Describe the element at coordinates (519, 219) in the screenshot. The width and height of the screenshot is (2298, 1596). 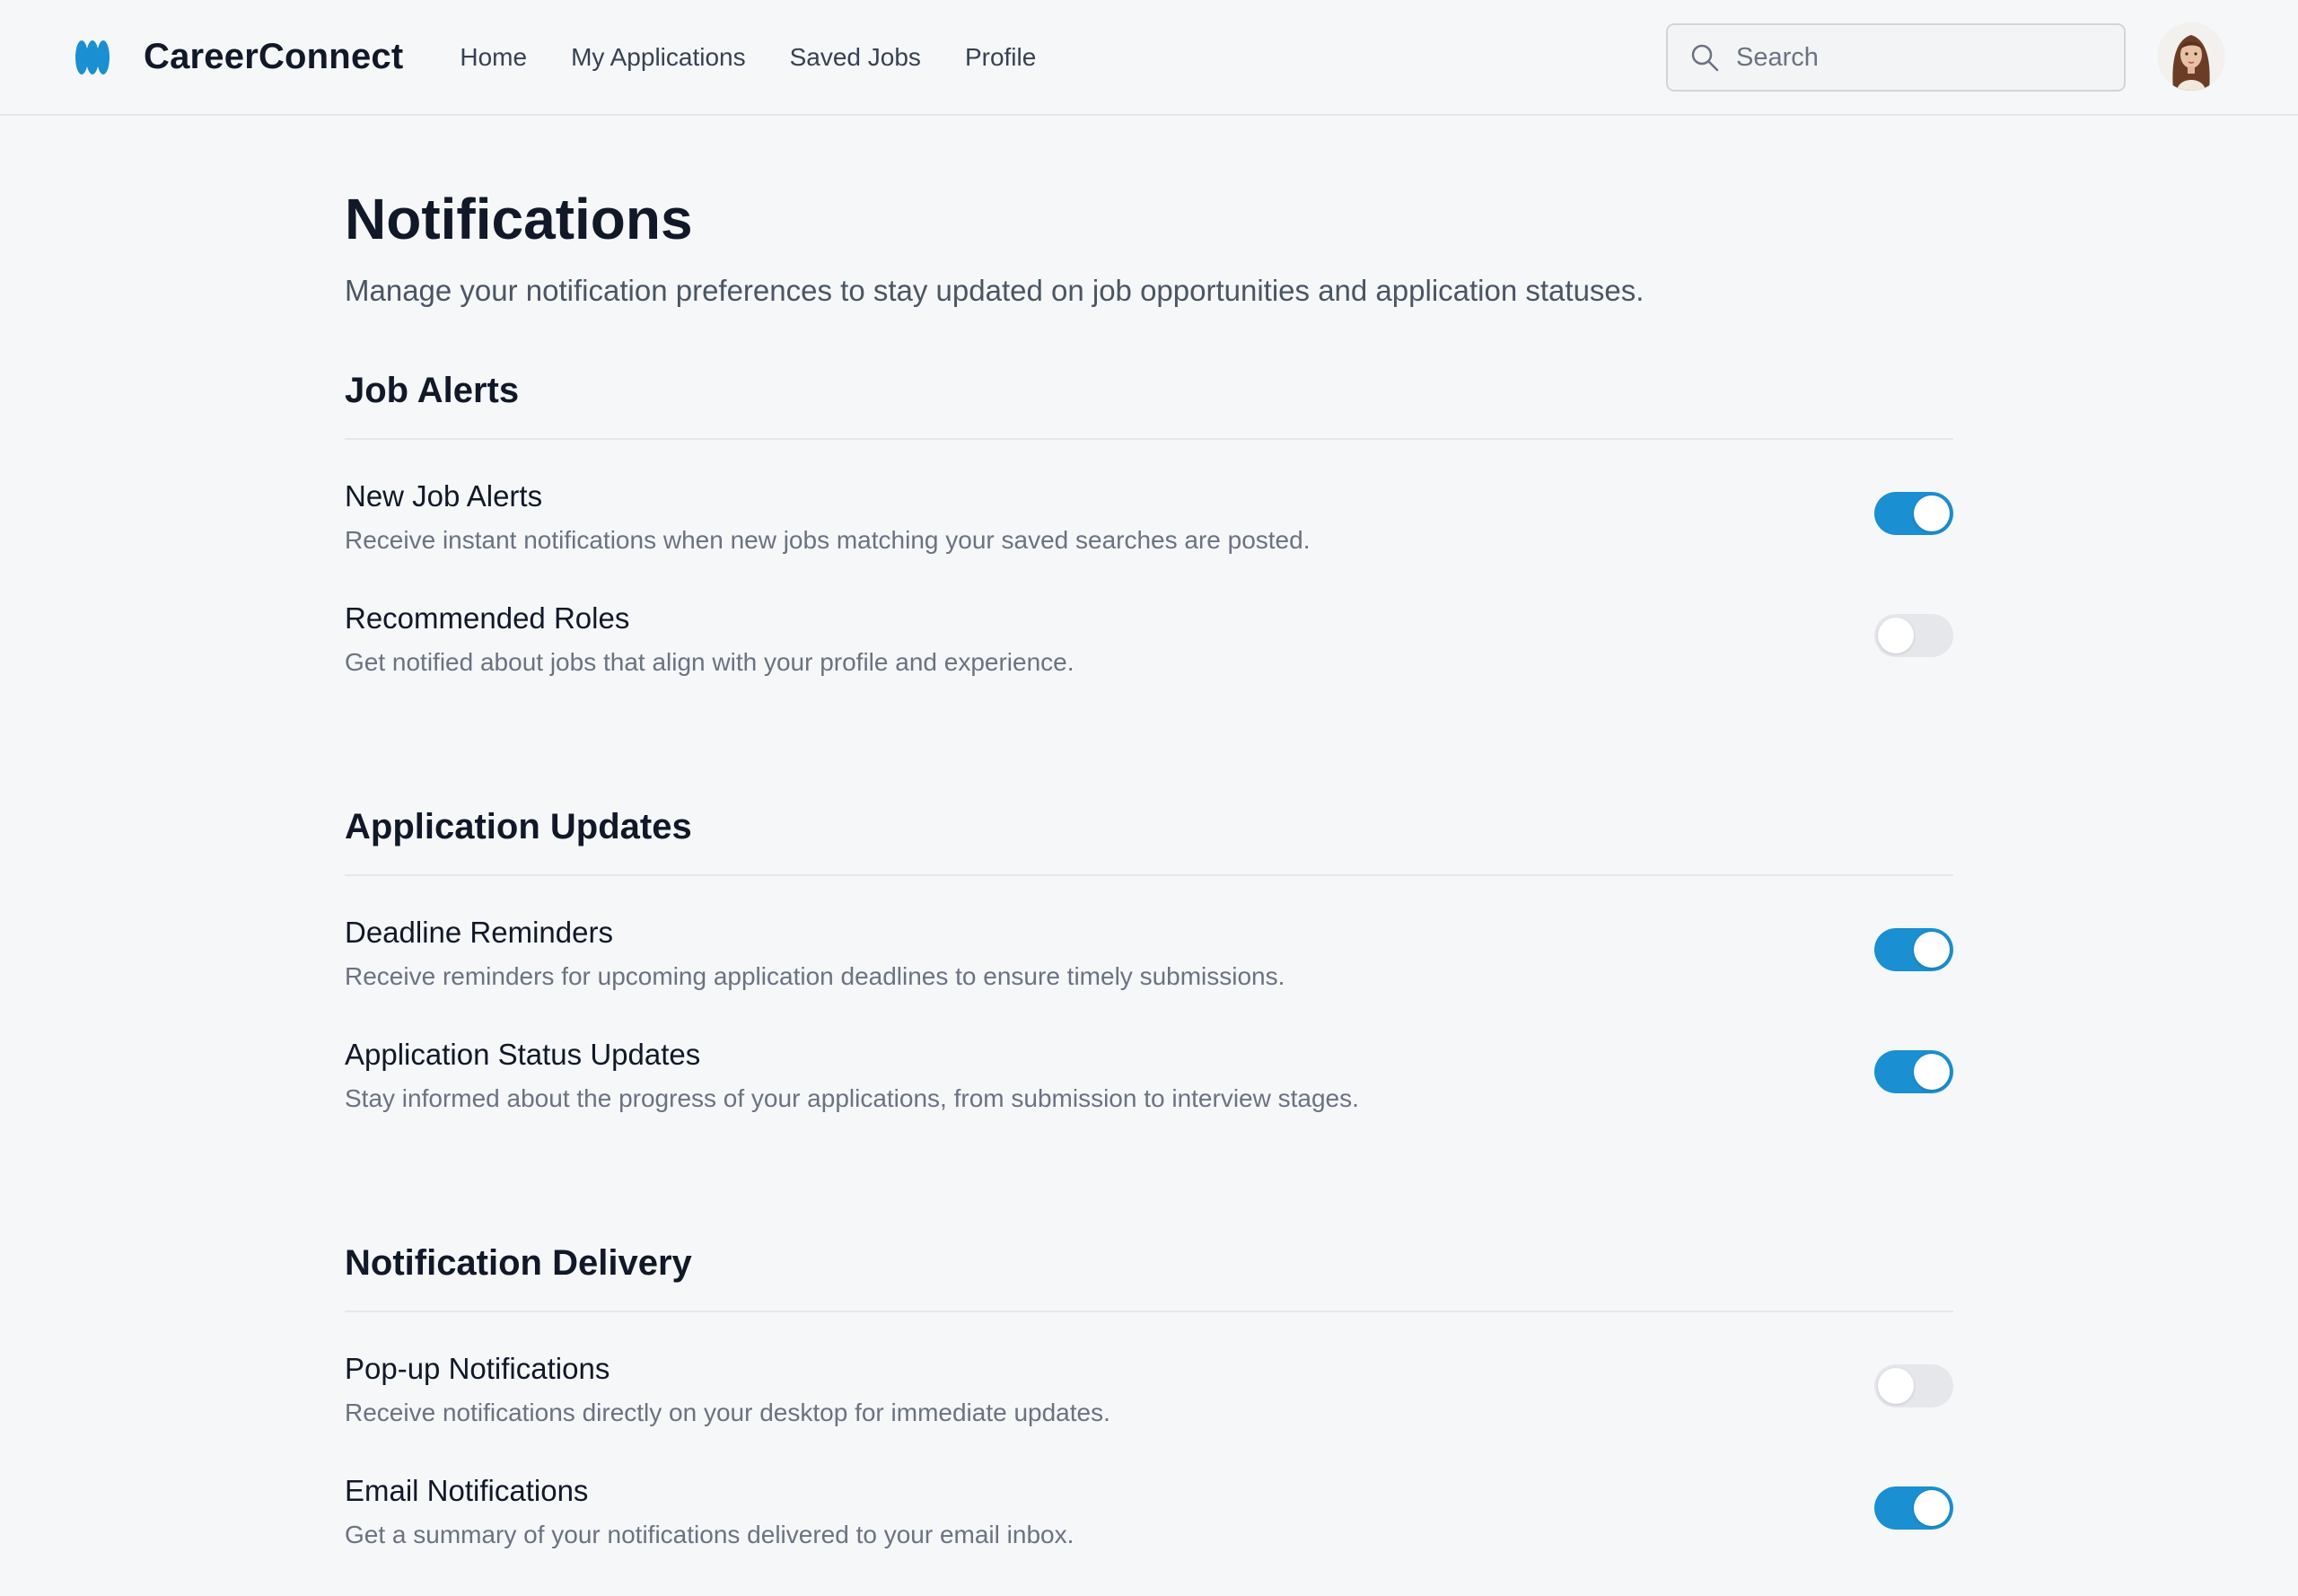
I see `page-title: Notifications` at that location.